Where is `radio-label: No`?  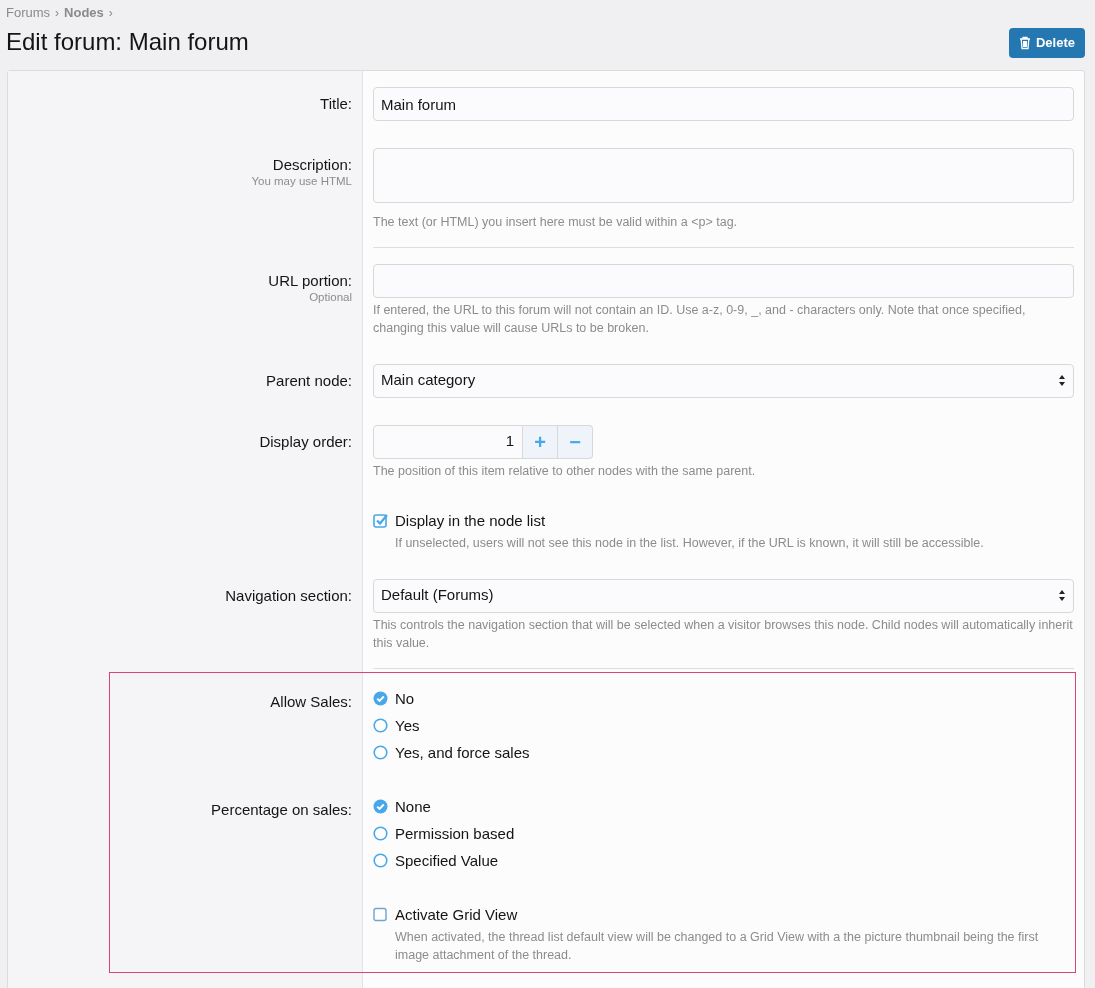 radio-label: No is located at coordinates (405, 698).